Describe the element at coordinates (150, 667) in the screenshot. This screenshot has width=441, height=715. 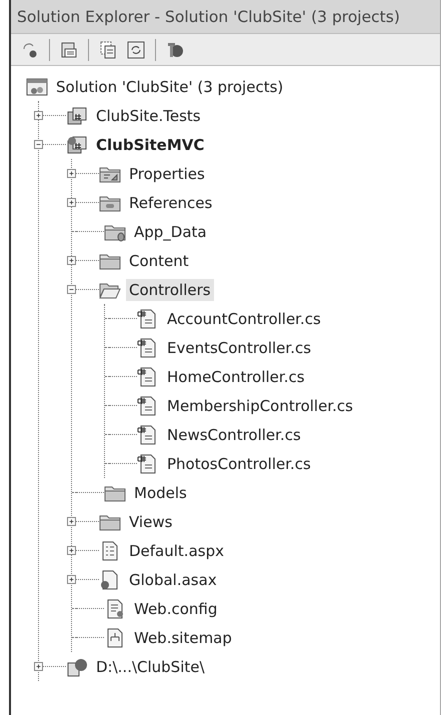
I see `tree-item: D:\...\ClubSite\` at that location.